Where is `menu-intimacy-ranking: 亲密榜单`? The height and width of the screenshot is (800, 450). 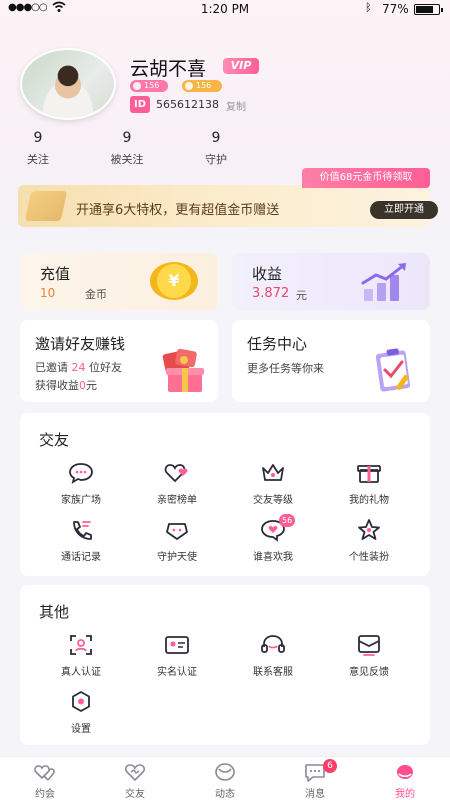 menu-intimacy-ranking: 亲密榜单 is located at coordinates (177, 483).